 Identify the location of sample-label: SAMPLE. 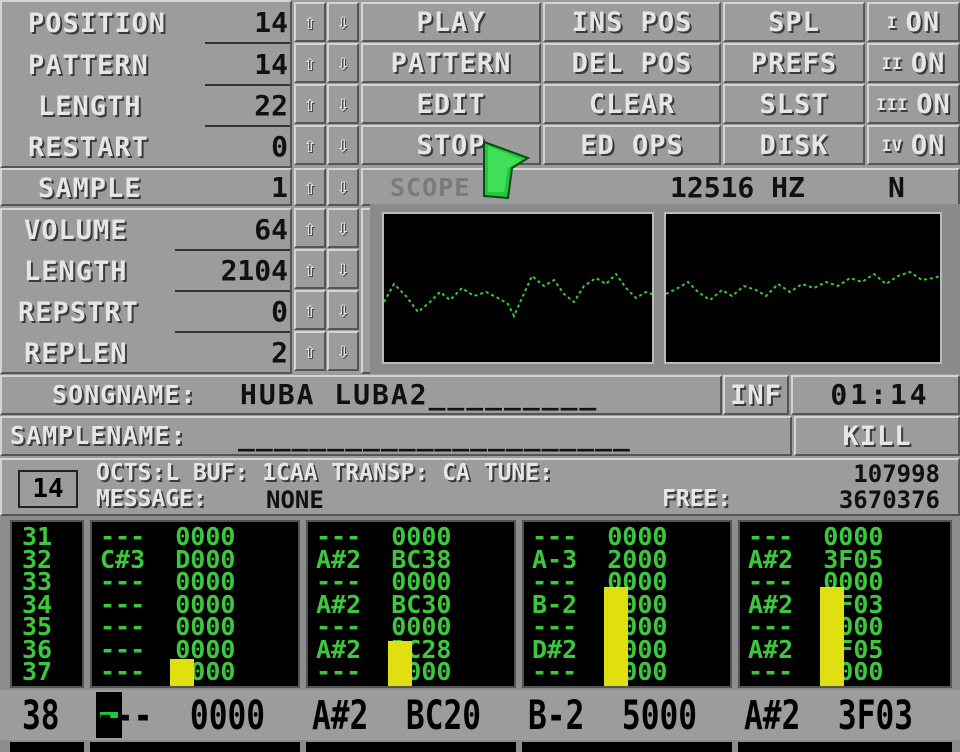
(90, 188).